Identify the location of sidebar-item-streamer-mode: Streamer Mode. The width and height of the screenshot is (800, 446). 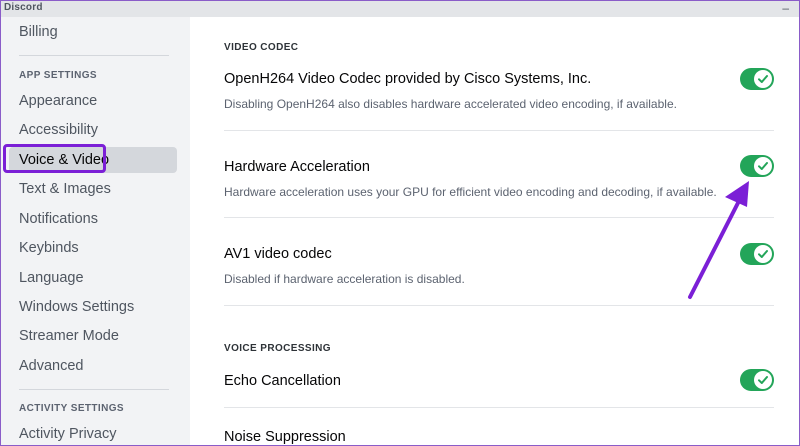
(93, 336).